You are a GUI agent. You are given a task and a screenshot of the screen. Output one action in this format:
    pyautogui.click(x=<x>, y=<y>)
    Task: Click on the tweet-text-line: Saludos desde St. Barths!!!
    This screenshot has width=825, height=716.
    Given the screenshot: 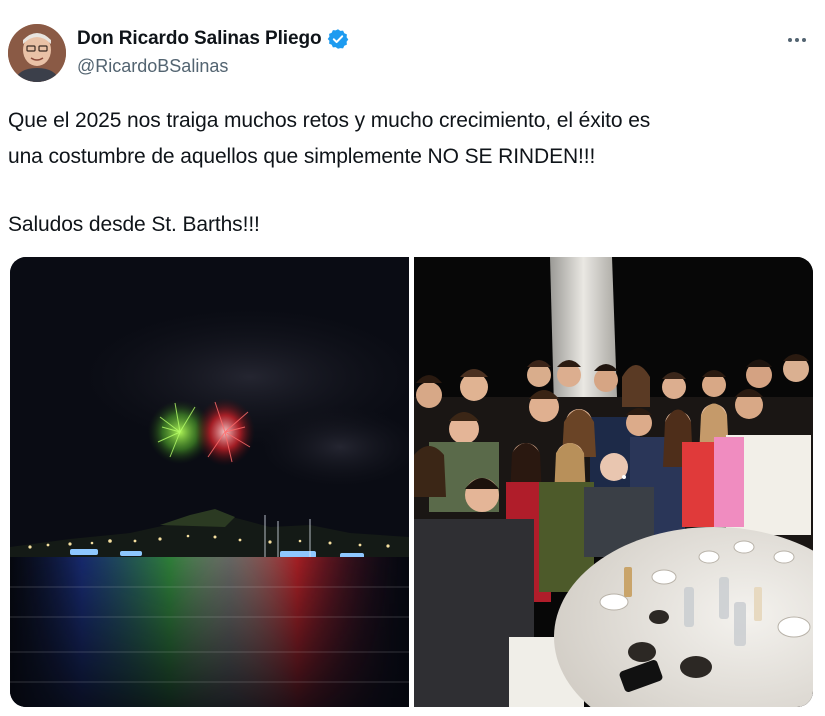 What is the action you would take?
    pyautogui.click(x=134, y=224)
    